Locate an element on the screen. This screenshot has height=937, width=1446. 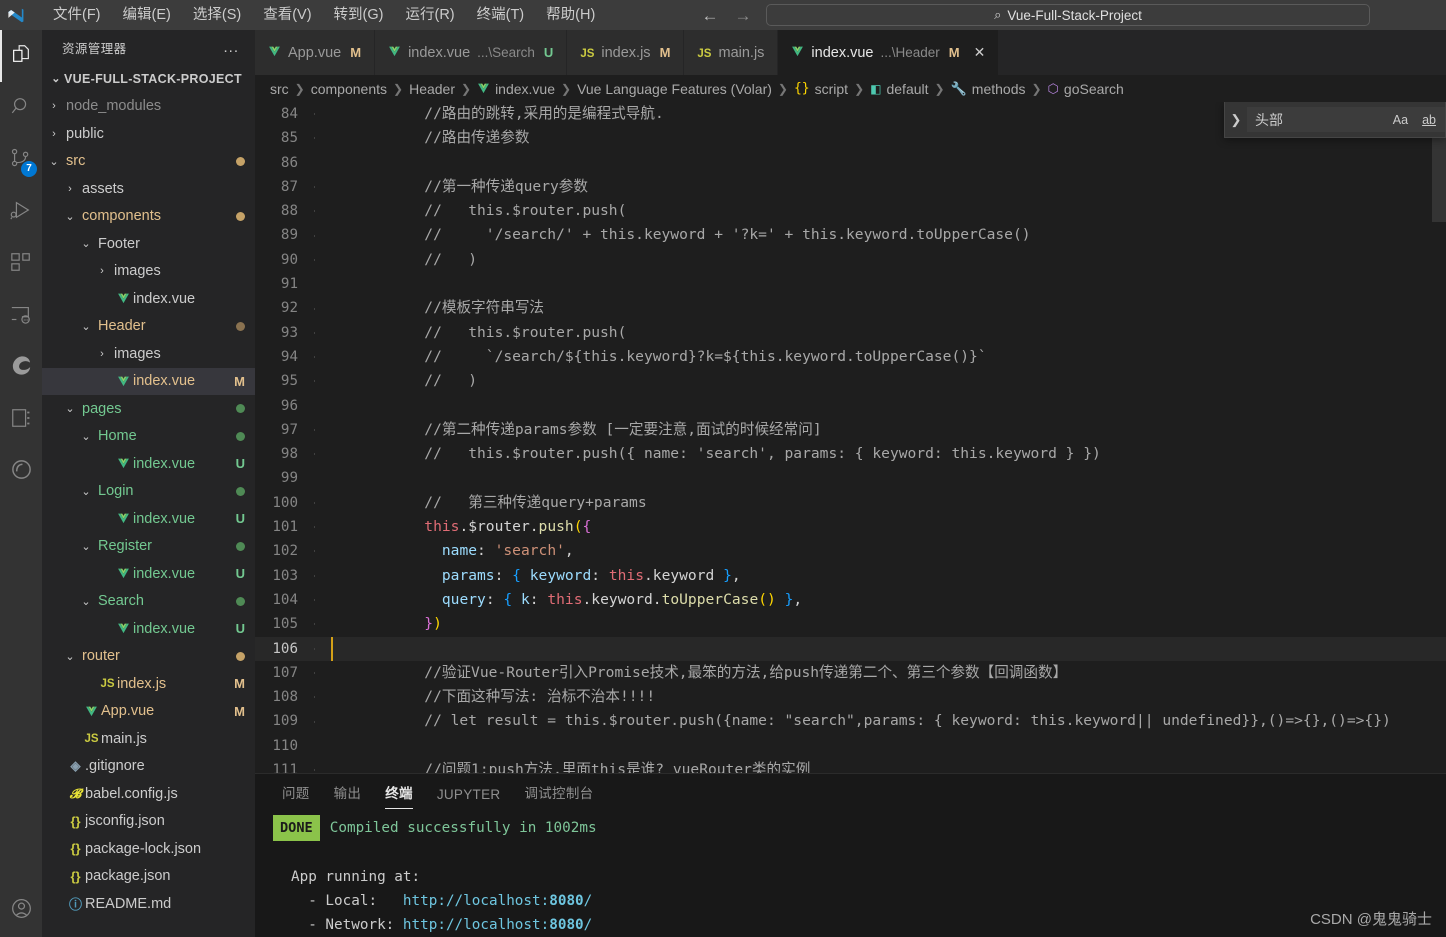
symbol-method-icon: ⬡ is located at coordinates (1053, 88).